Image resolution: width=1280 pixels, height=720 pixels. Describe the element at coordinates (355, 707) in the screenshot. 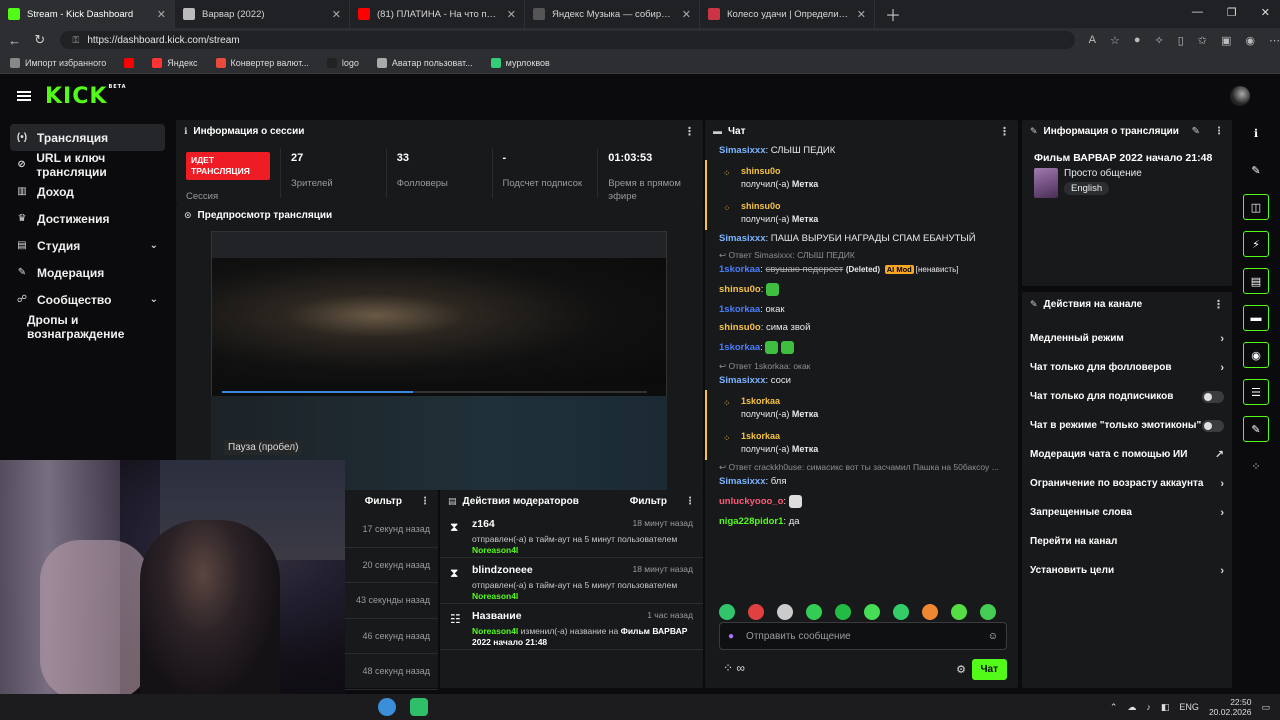

I see `taskbar-app-icon` at that location.